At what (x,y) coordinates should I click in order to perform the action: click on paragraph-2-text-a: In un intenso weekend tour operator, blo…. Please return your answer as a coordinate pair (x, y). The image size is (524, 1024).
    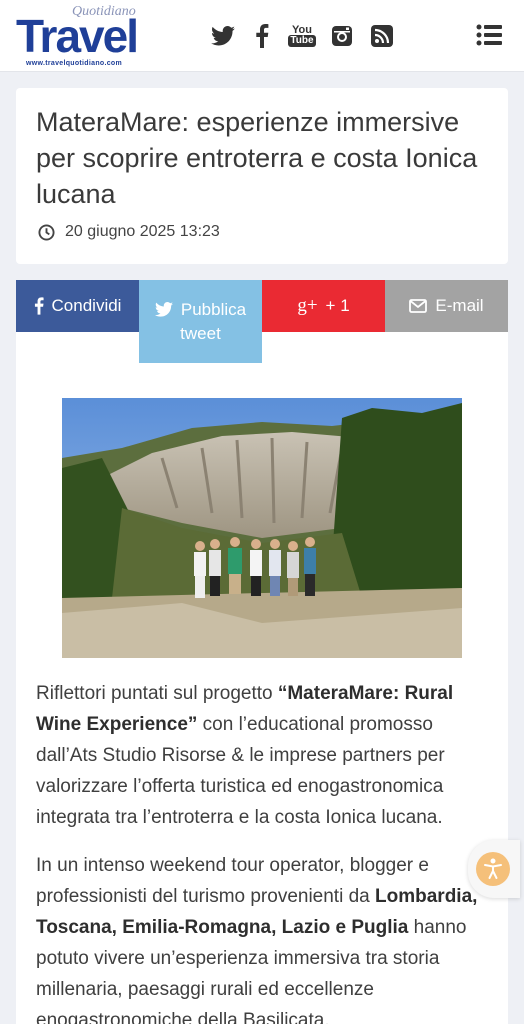
    Looking at the image, I should click on (232, 881).